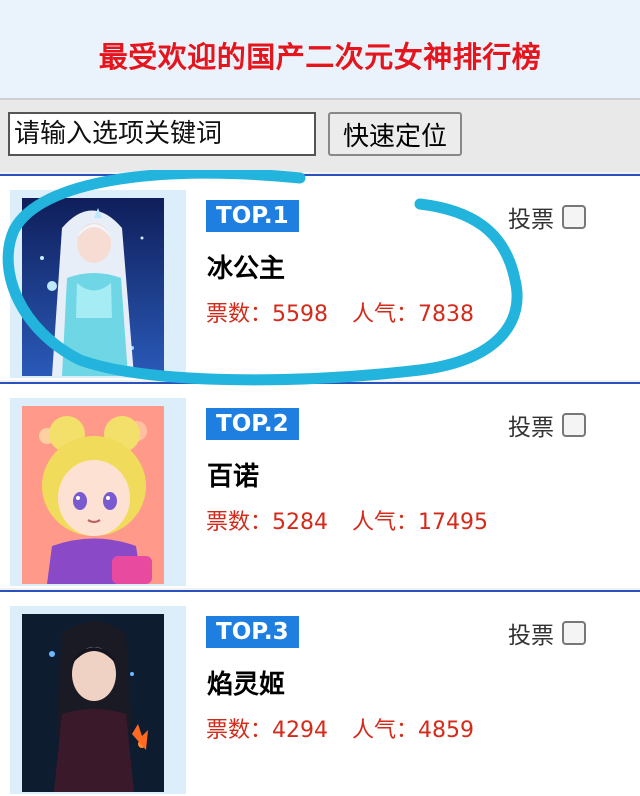 The width and height of the screenshot is (640, 796). Describe the element at coordinates (252, 632) in the screenshot. I see `rank-badge: TOP.3` at that location.